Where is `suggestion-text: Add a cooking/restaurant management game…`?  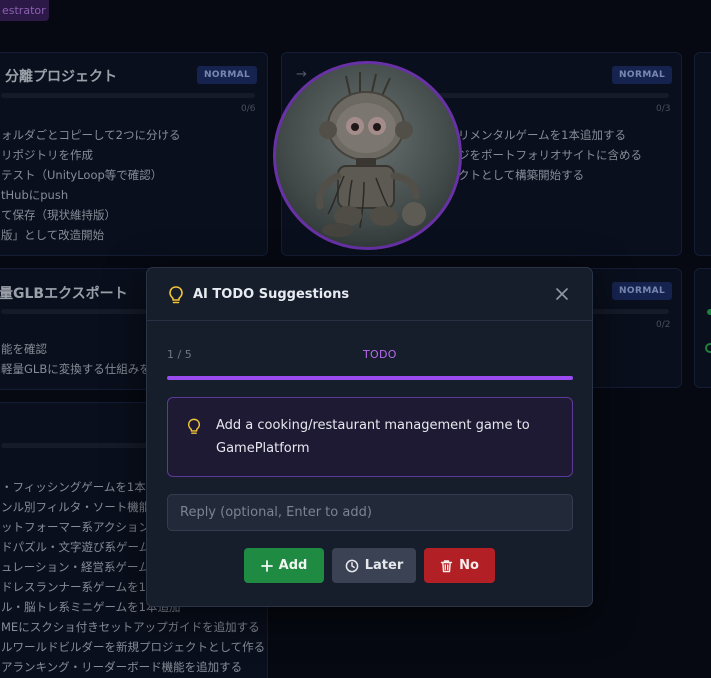 suggestion-text: Add a cooking/restaurant management game… is located at coordinates (373, 437).